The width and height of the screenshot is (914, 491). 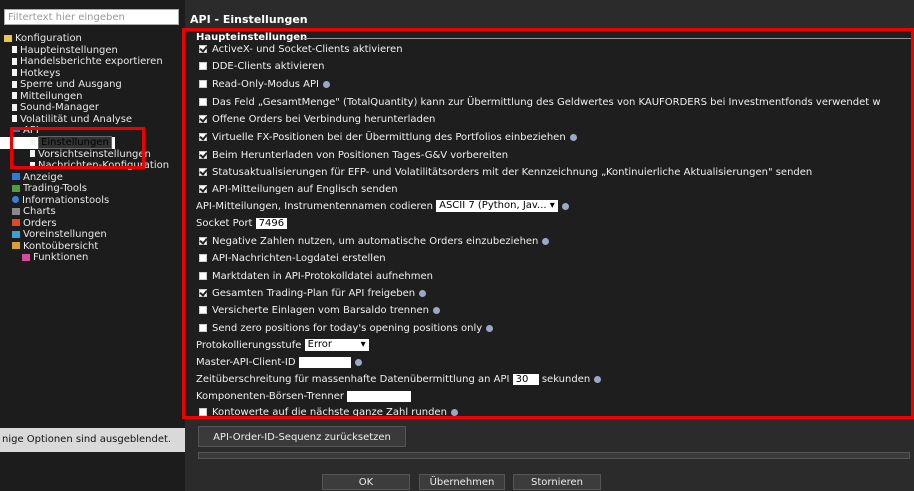 What do you see at coordinates (16, 245) in the screenshot?
I see `account-icon` at bounding box center [16, 245].